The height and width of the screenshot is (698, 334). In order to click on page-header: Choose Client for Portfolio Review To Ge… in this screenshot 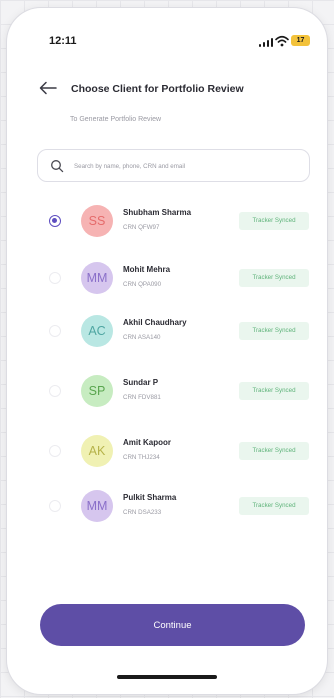, I will do `click(167, 98)`.